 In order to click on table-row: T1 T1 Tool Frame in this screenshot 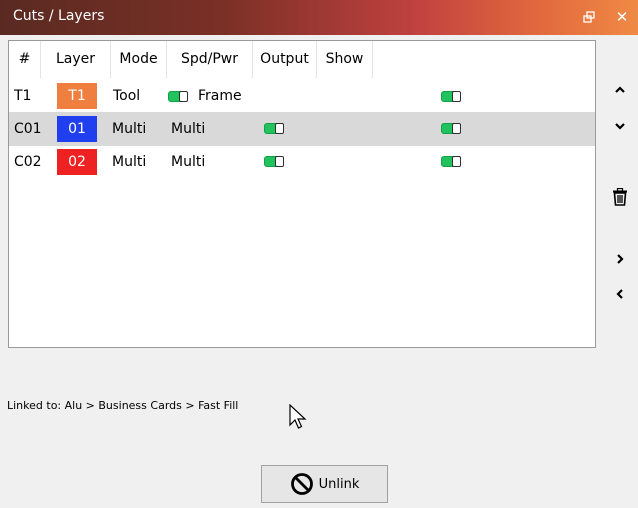, I will do `click(302, 96)`.